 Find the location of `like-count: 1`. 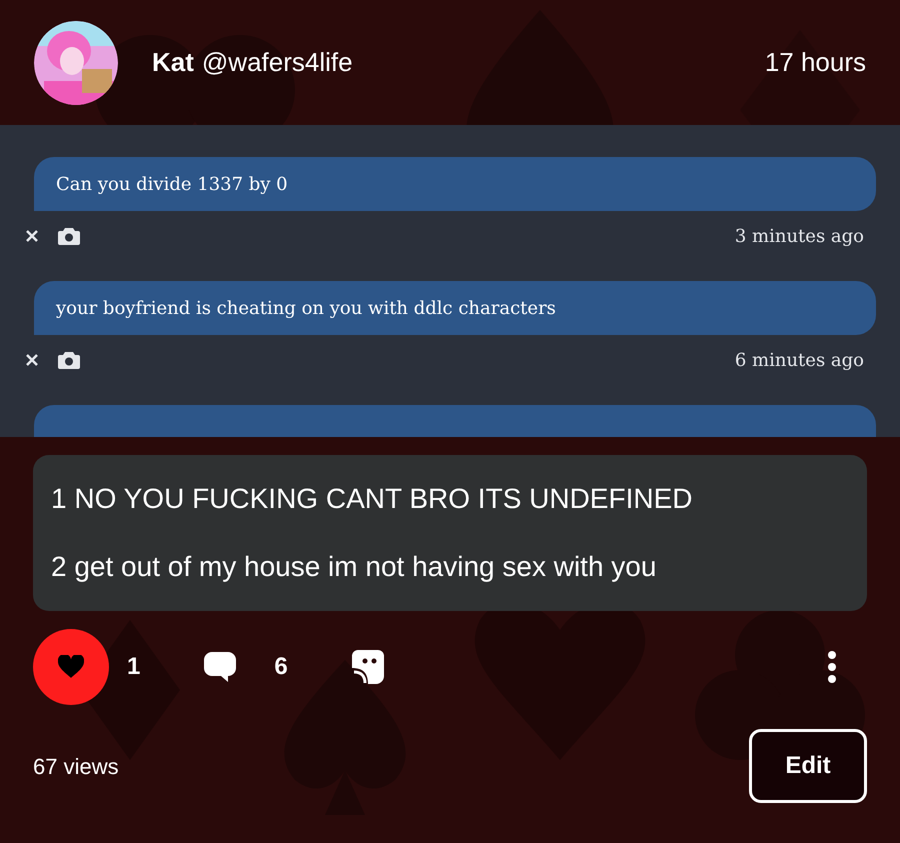

like-count: 1 is located at coordinates (133, 667).